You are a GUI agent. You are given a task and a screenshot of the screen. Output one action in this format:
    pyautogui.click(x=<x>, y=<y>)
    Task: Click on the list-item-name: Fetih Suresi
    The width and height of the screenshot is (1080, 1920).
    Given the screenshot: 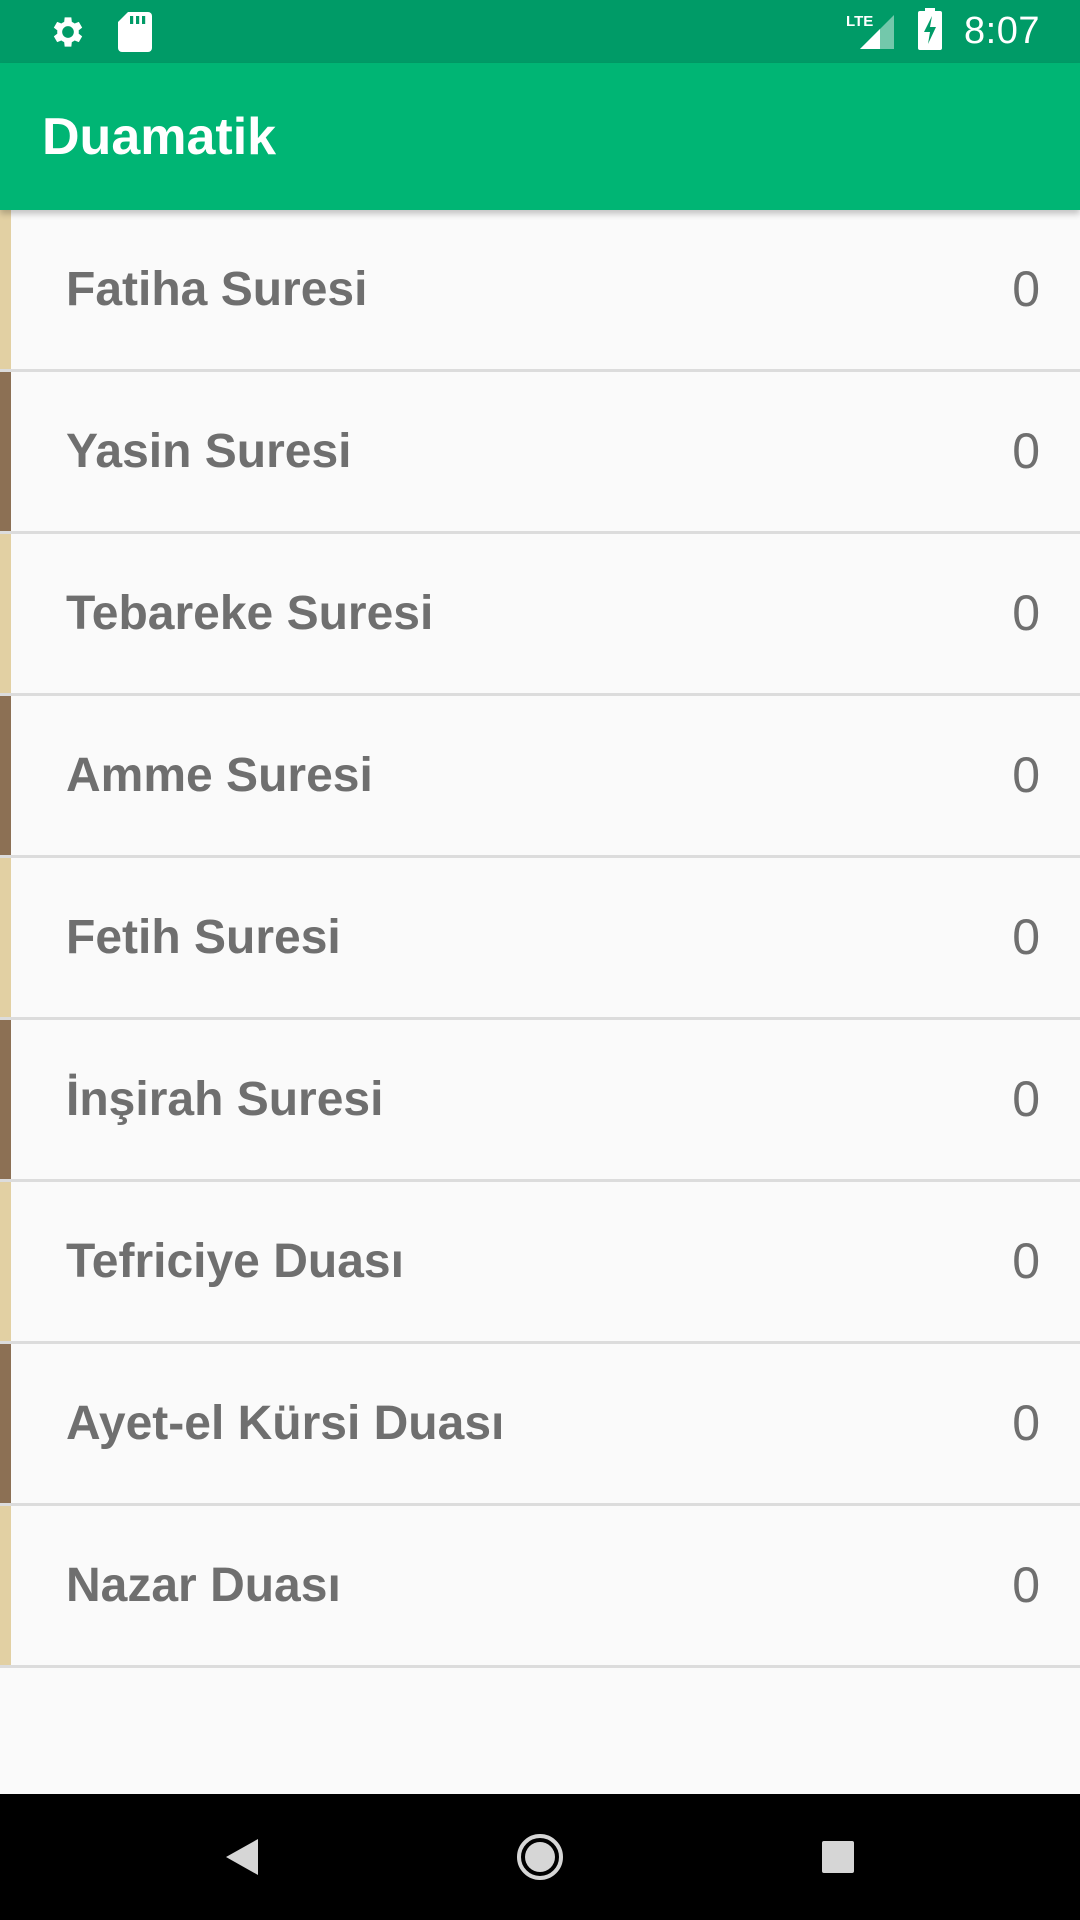 What is the action you would take?
    pyautogui.click(x=203, y=937)
    